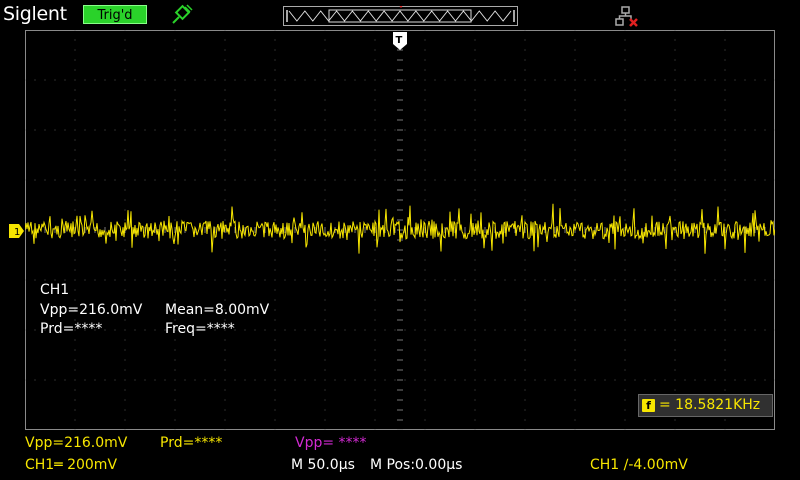 The width and height of the screenshot is (800, 480). Describe the element at coordinates (55, 290) in the screenshot. I see `measurement-channel: CH1` at that location.